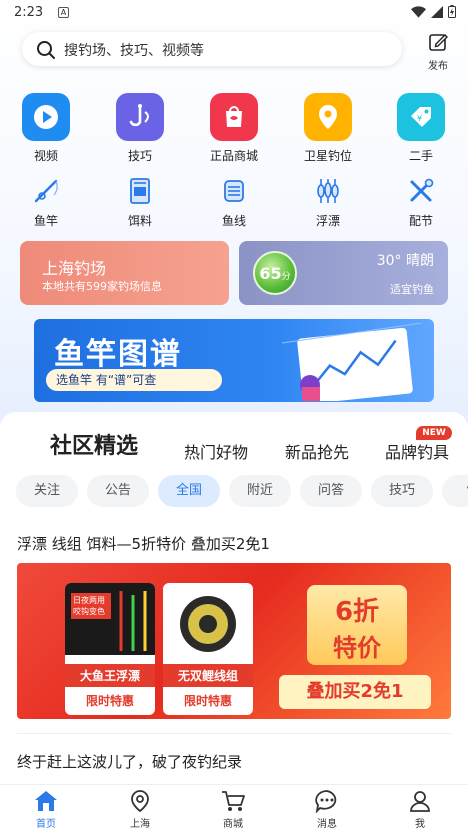 The image size is (468, 832). I want to click on home-icon, so click(46, 801).